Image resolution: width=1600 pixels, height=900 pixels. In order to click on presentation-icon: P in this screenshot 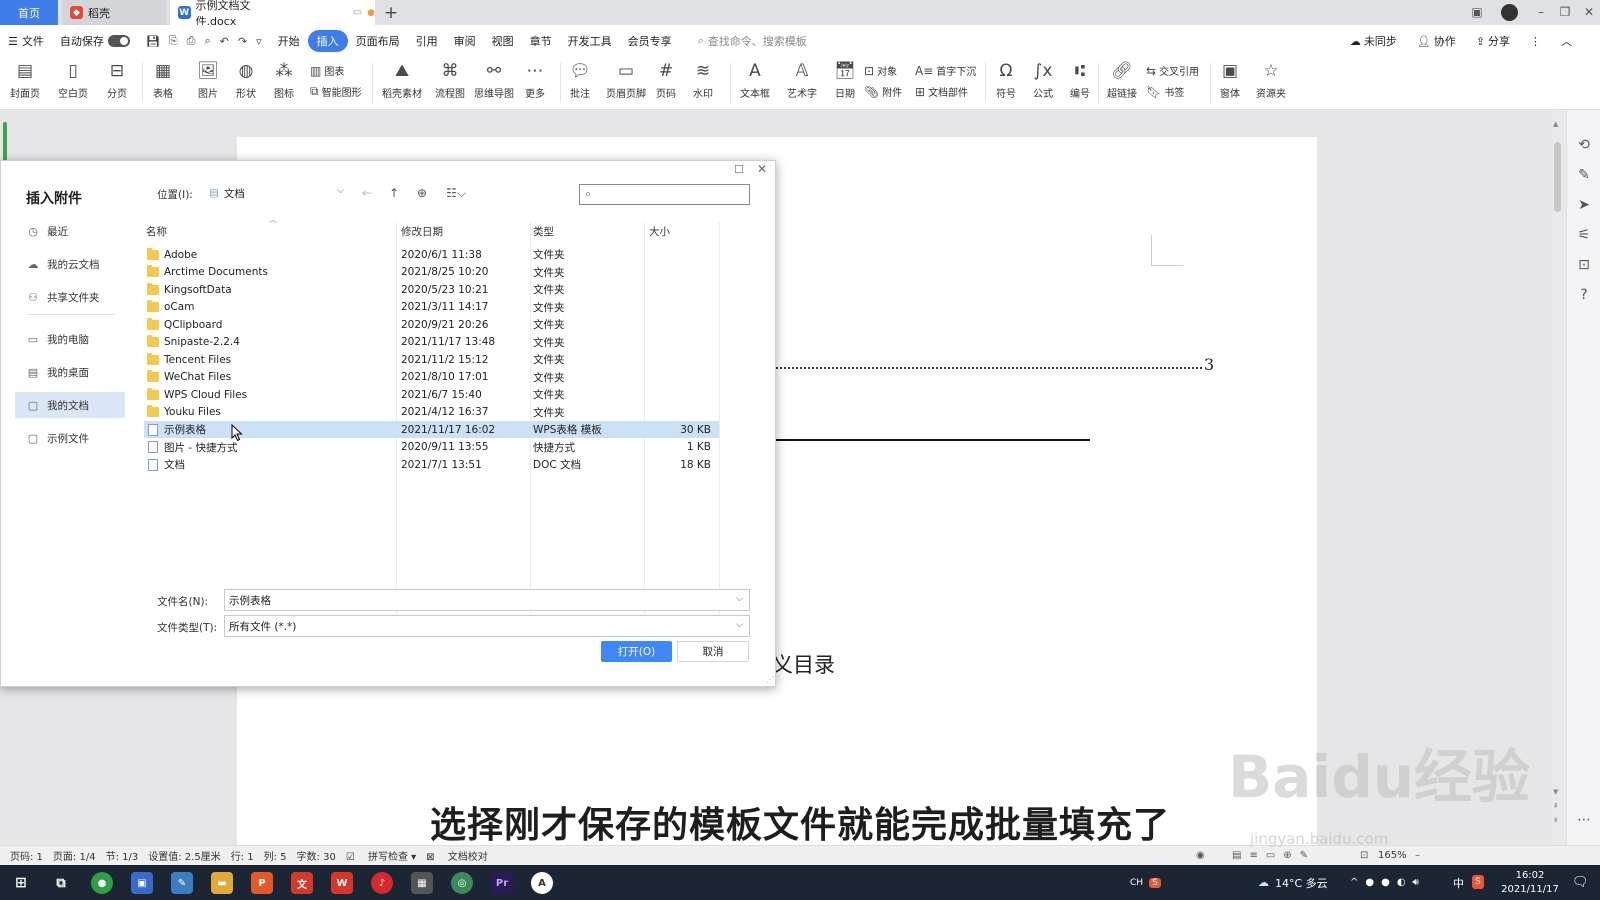, I will do `click(262, 883)`.